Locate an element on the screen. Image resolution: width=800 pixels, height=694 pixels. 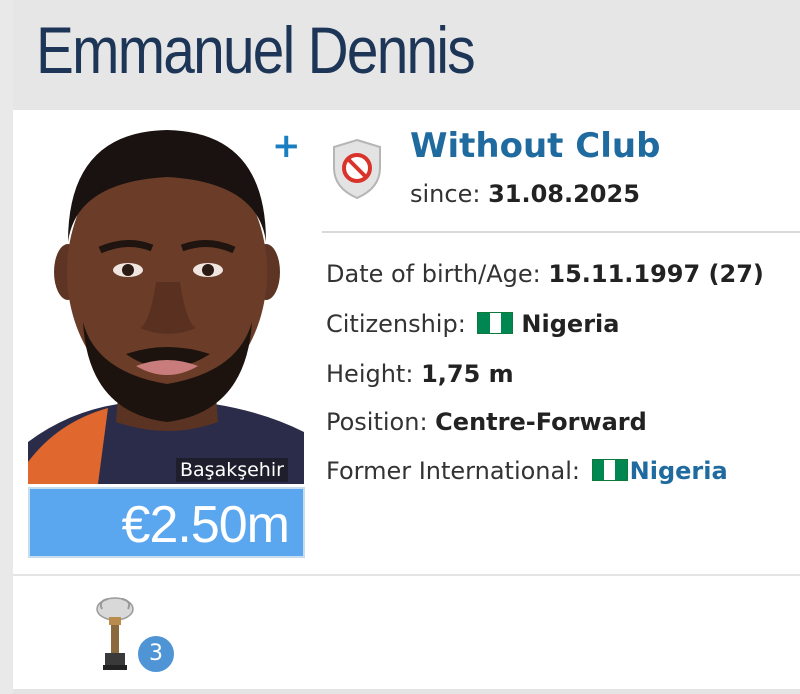
position-label: Position: is located at coordinates (377, 422).